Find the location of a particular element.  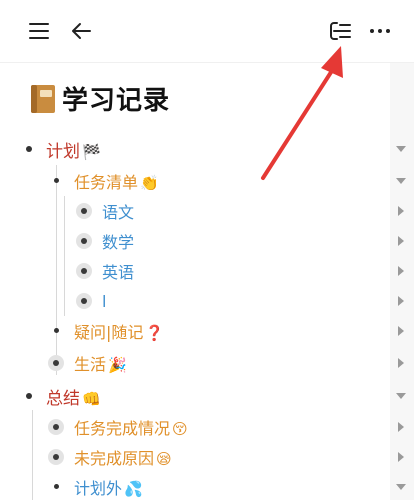

party-popper-icon: 🎉 is located at coordinates (117, 365).